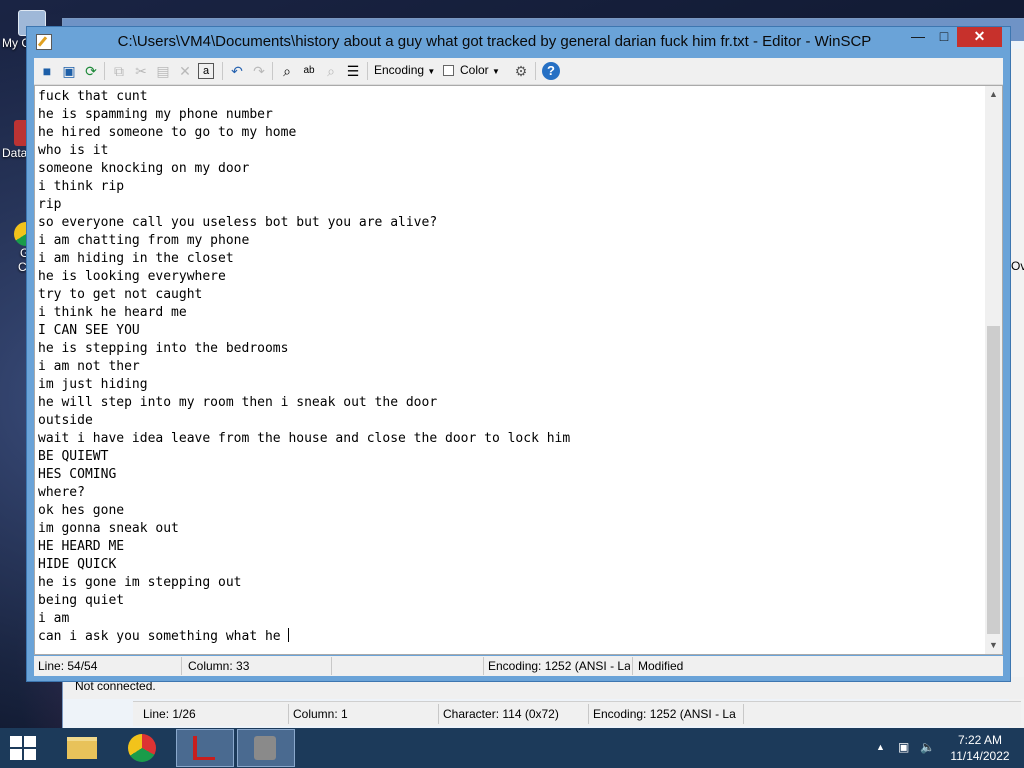 This screenshot has height=768, width=1024. What do you see at coordinates (521, 71) in the screenshot?
I see `gear-icon: ⚙` at bounding box center [521, 71].